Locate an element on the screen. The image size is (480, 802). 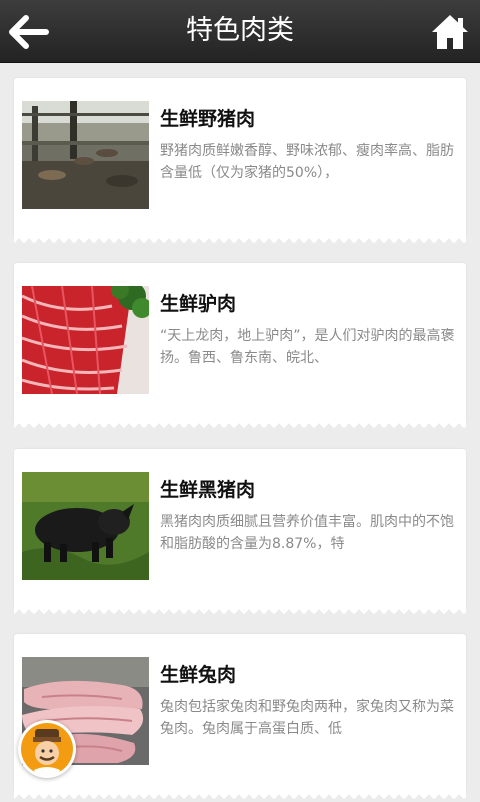
home-button is located at coordinates (450, 32).